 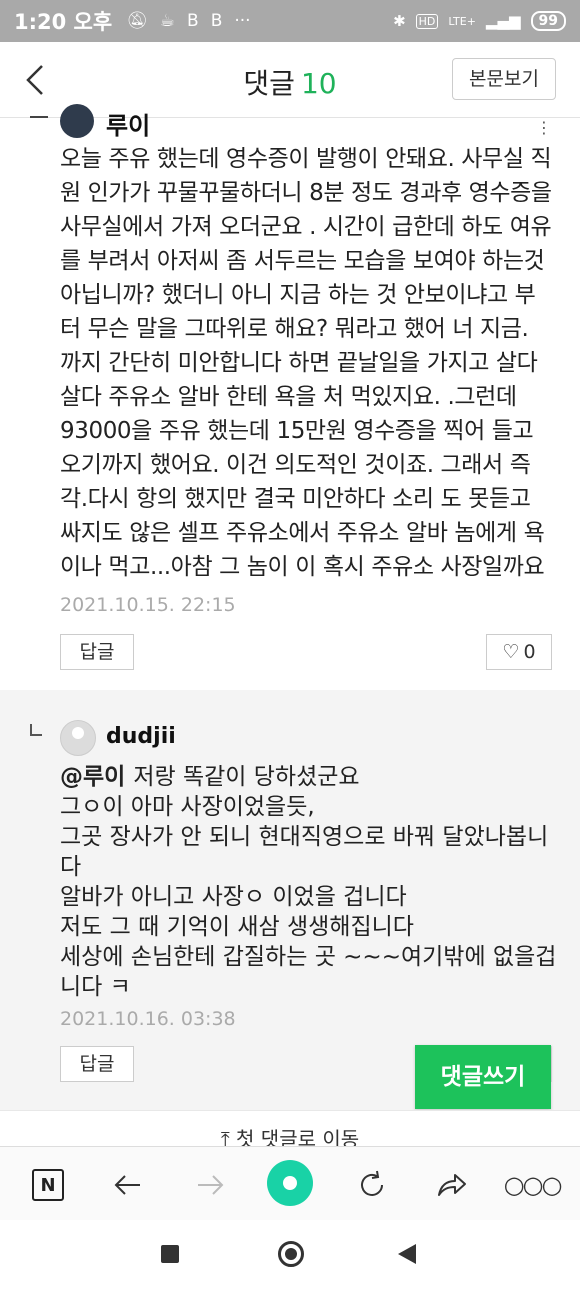 What do you see at coordinates (462, 21) in the screenshot?
I see `network-label: LTE+` at bounding box center [462, 21].